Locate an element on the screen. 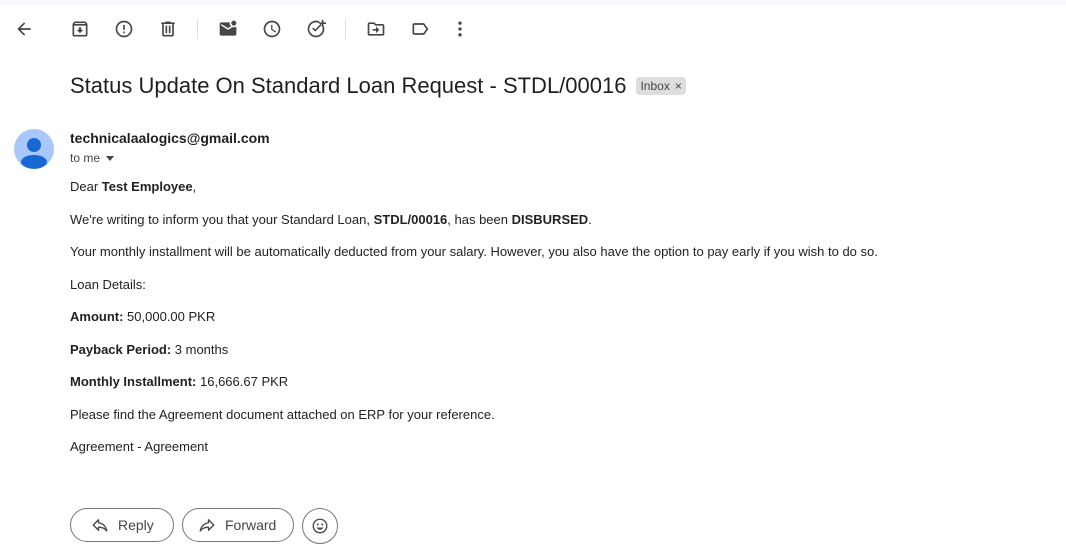  label-icon is located at coordinates (420, 29).